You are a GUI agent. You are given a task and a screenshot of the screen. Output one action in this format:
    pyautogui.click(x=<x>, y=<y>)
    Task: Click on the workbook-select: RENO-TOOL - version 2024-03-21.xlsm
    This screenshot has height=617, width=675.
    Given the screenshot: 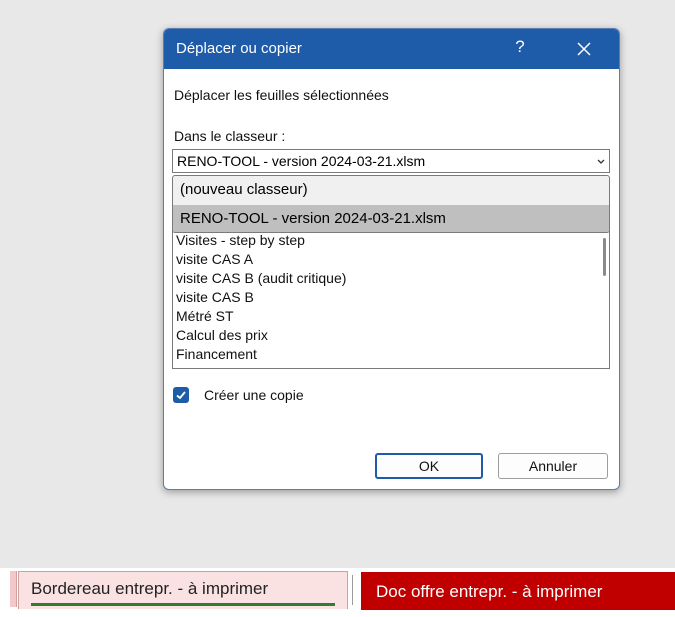 What is the action you would take?
    pyautogui.click(x=391, y=161)
    